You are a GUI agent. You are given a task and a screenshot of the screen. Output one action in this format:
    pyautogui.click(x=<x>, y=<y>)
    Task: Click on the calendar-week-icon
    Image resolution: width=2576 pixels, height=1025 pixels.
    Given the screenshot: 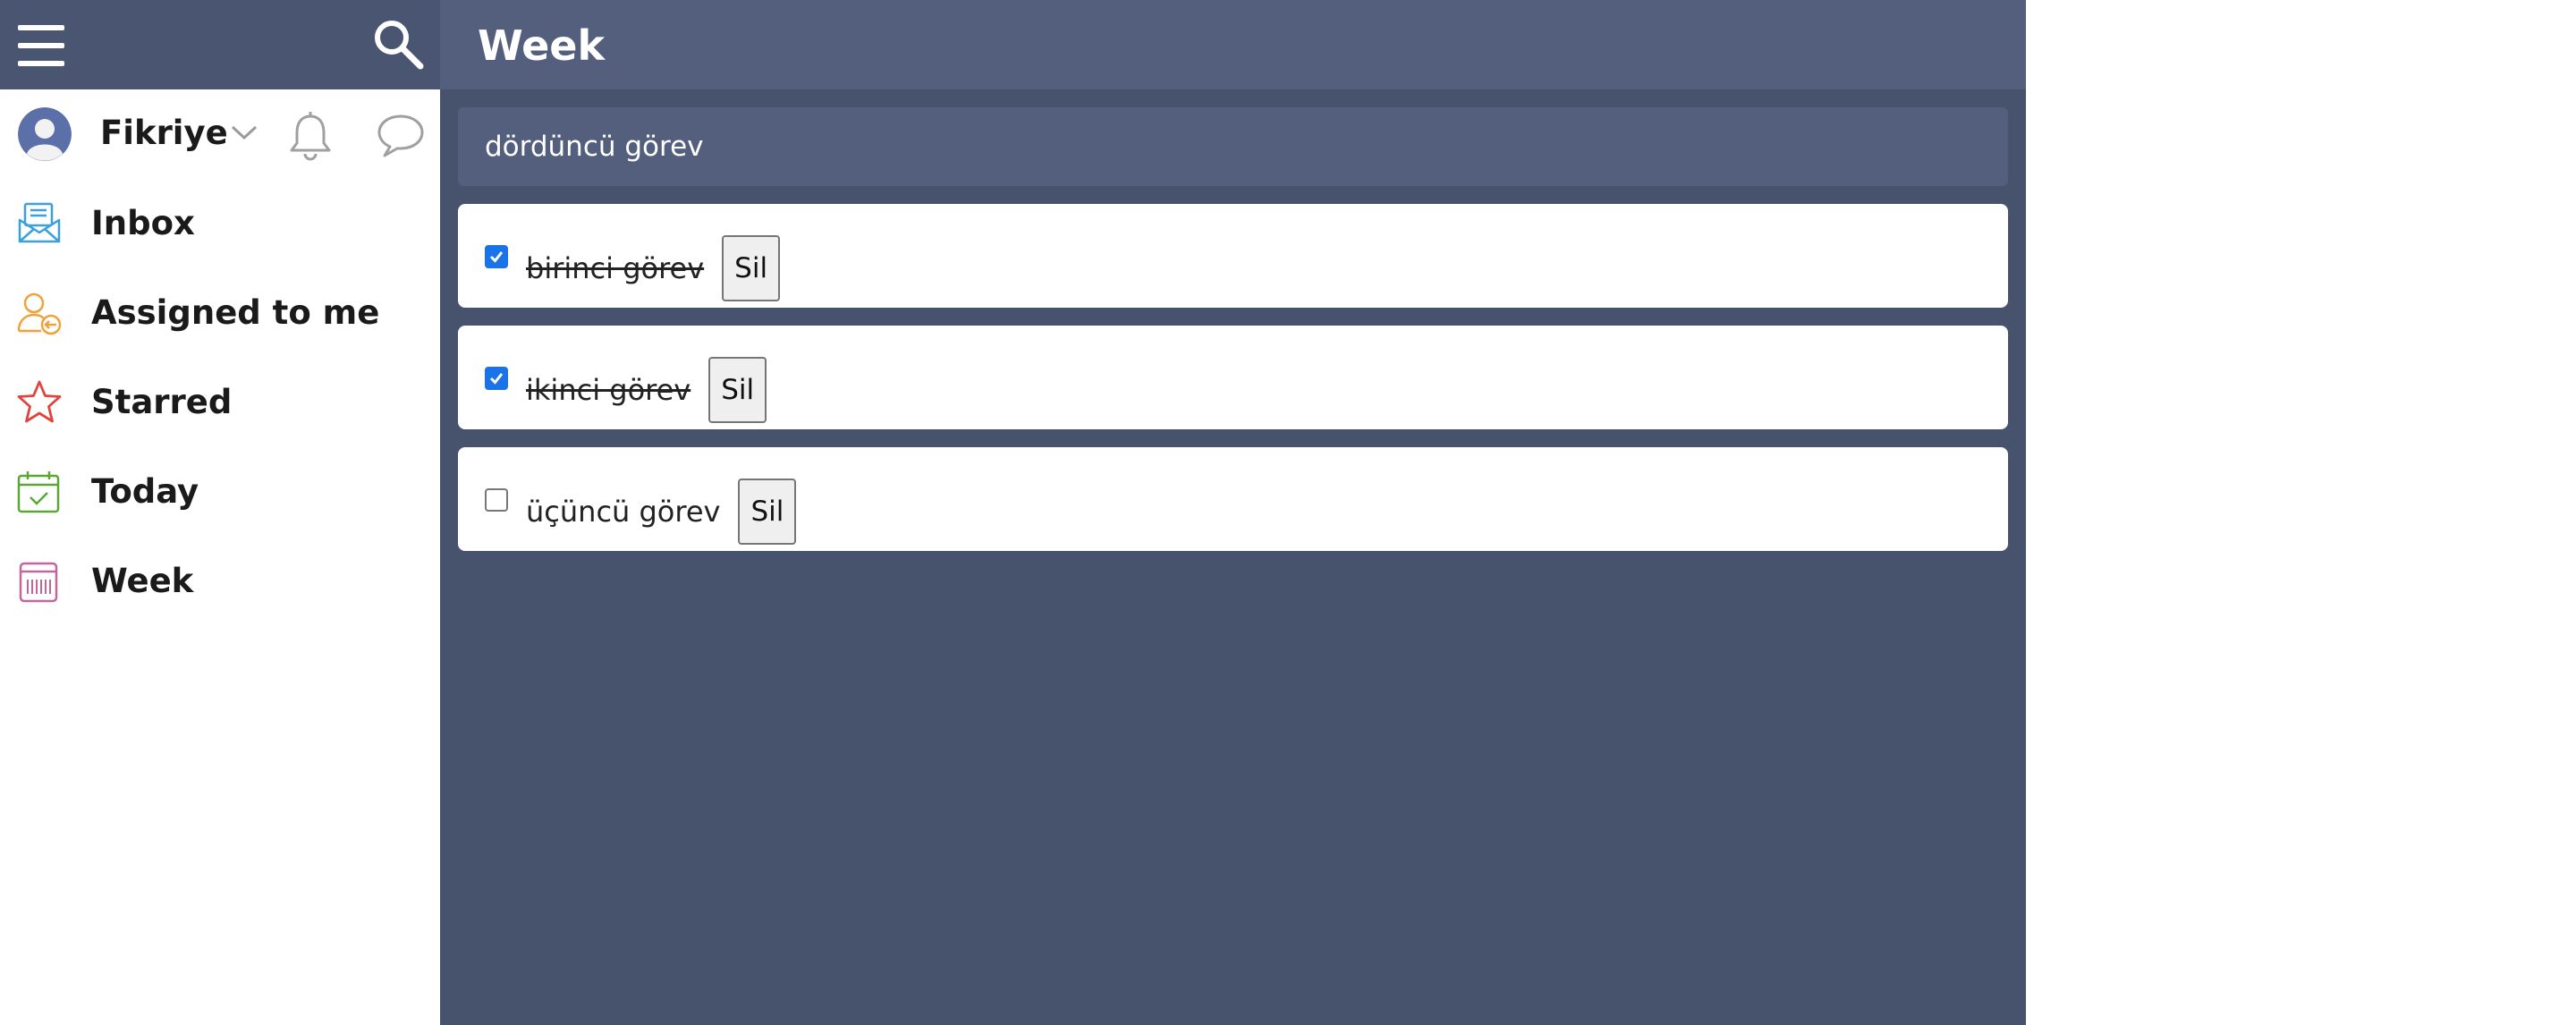 What is the action you would take?
    pyautogui.click(x=39, y=582)
    